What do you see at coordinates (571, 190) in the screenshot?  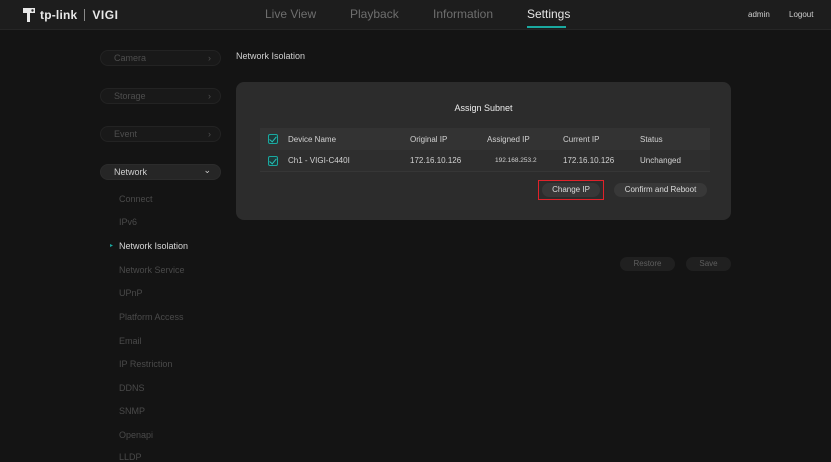 I see `change-ip-highlight-box` at bounding box center [571, 190].